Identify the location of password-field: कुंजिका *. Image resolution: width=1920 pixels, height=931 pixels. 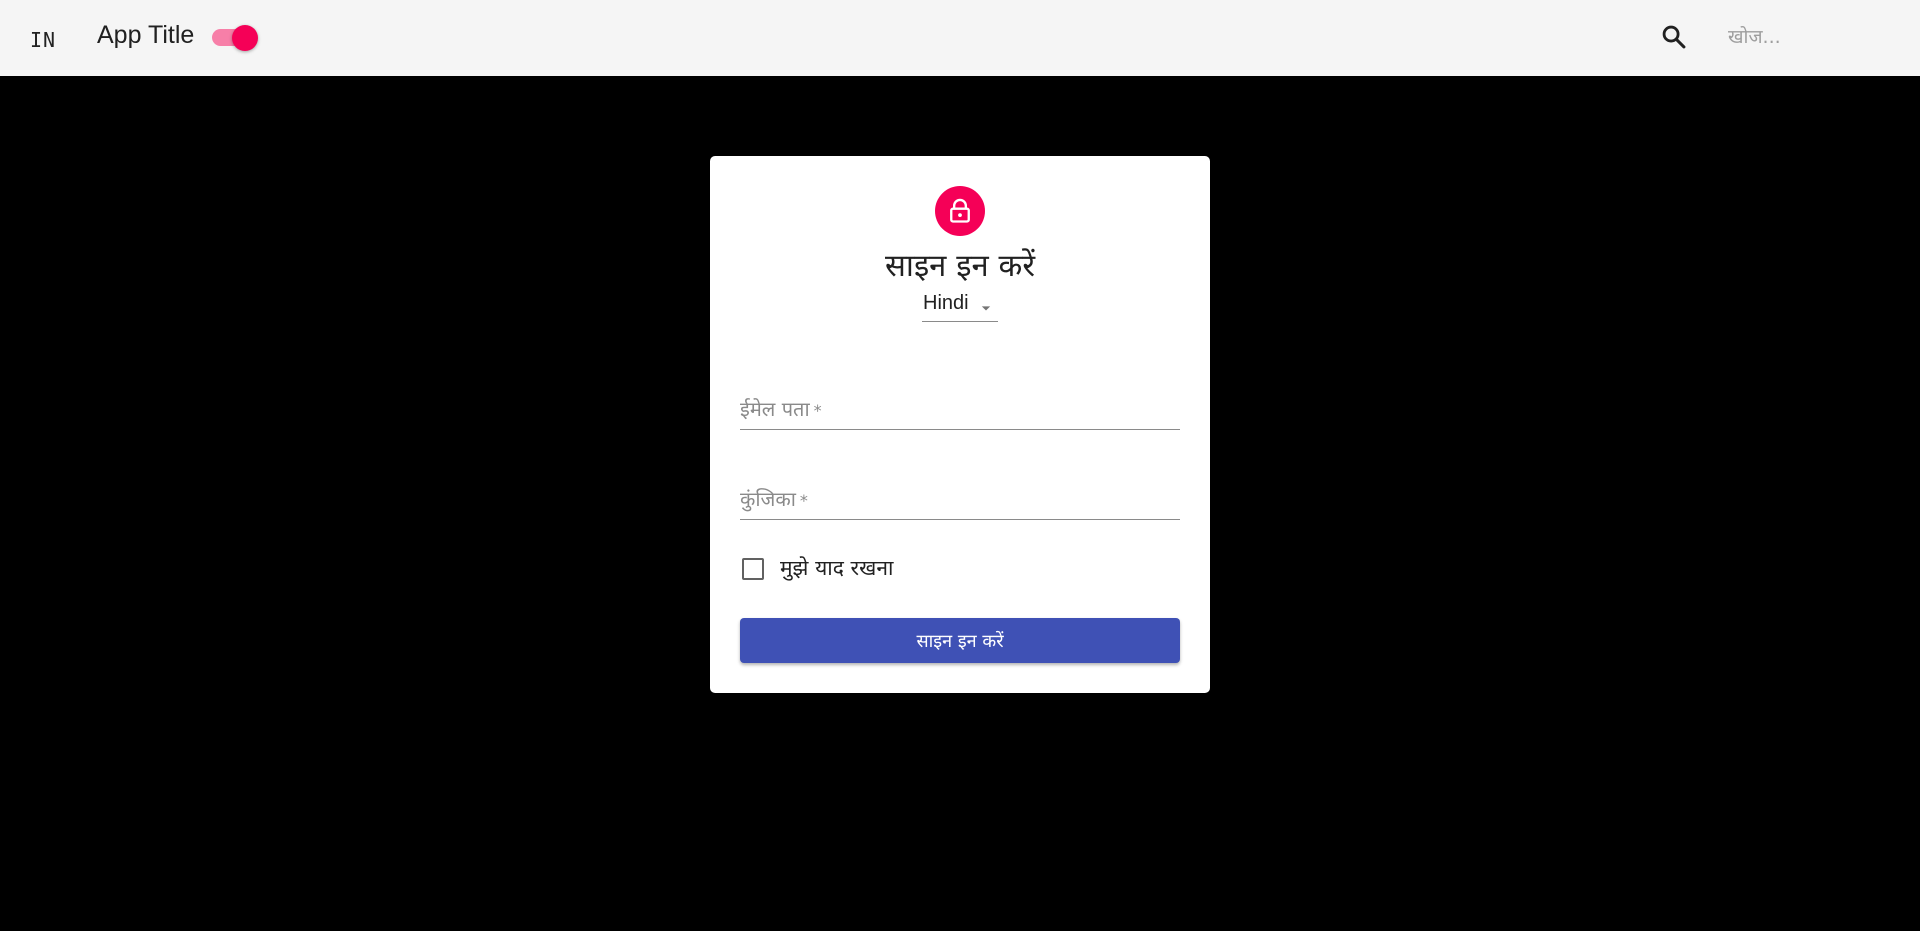
(960, 494).